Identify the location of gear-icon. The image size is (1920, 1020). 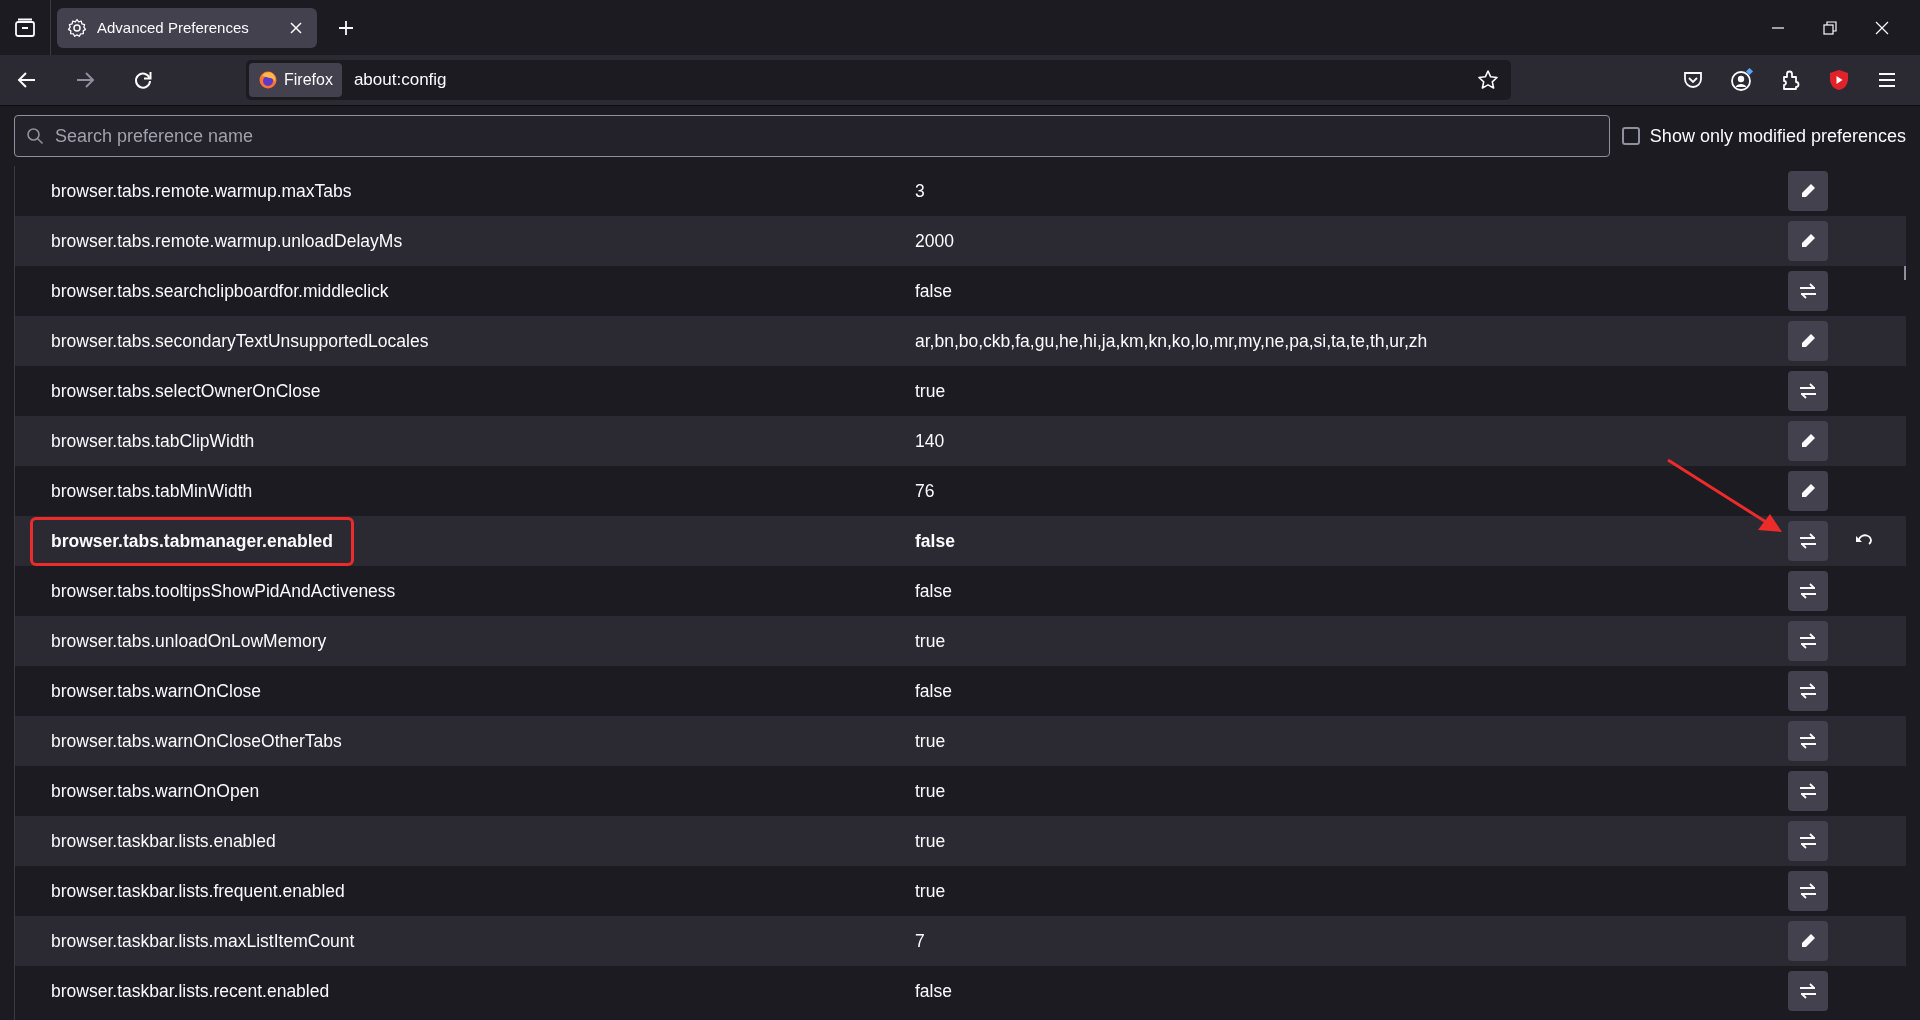
(77, 27).